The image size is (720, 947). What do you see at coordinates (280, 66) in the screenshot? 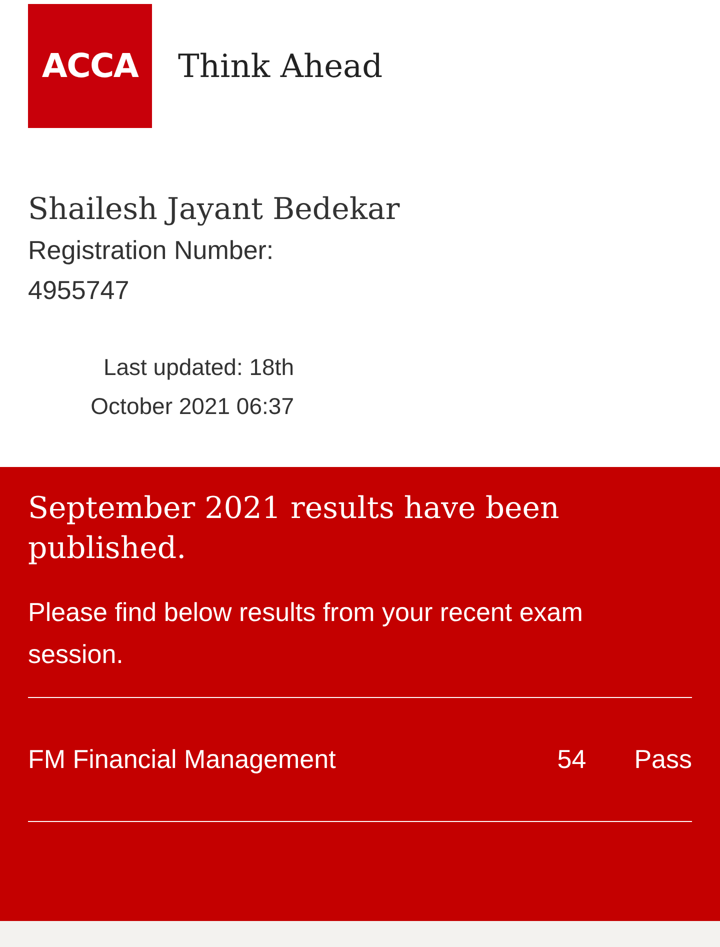
I see `tagline: Think Ahead` at bounding box center [280, 66].